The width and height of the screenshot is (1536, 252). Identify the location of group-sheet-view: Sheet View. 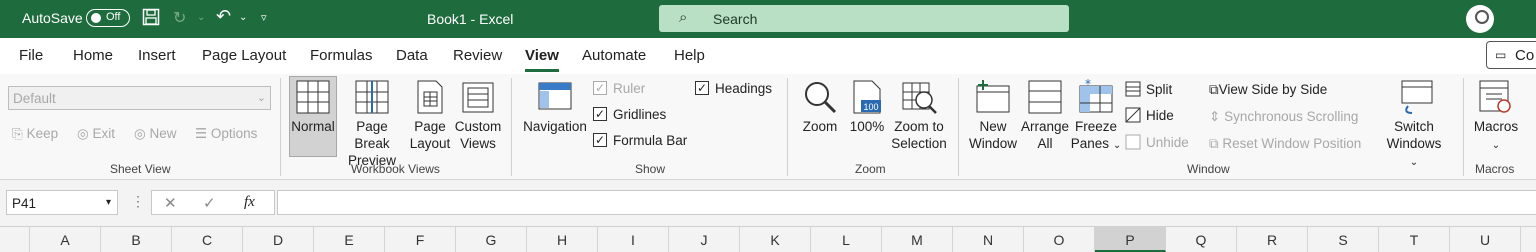
(140, 169).